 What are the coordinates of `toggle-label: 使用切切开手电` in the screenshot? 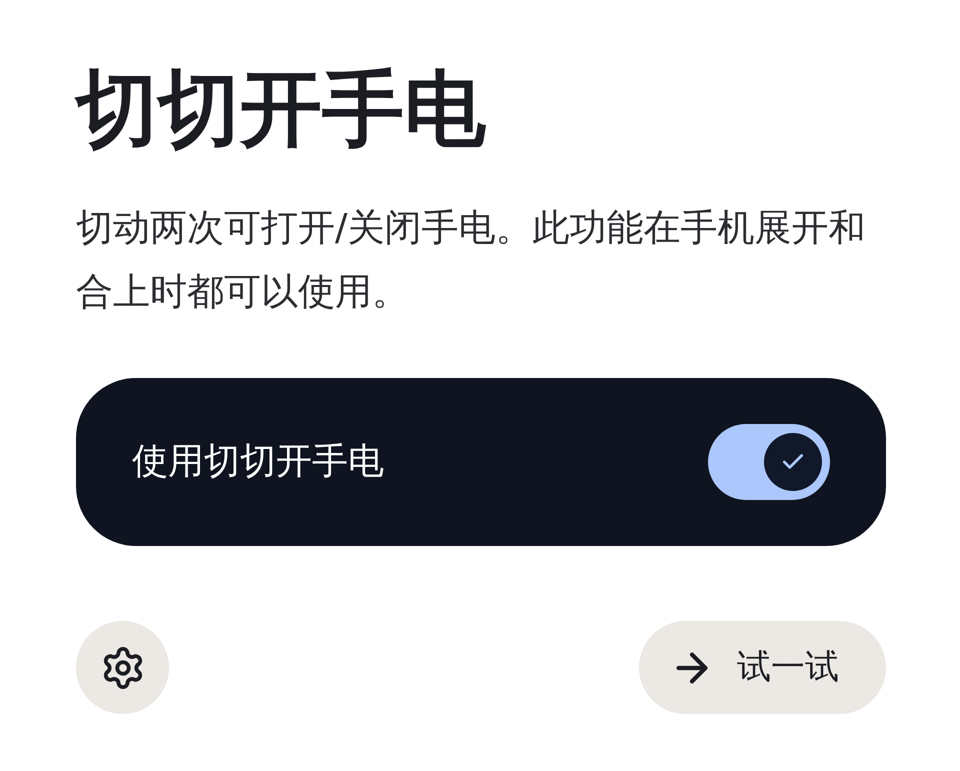 It's located at (258, 462).